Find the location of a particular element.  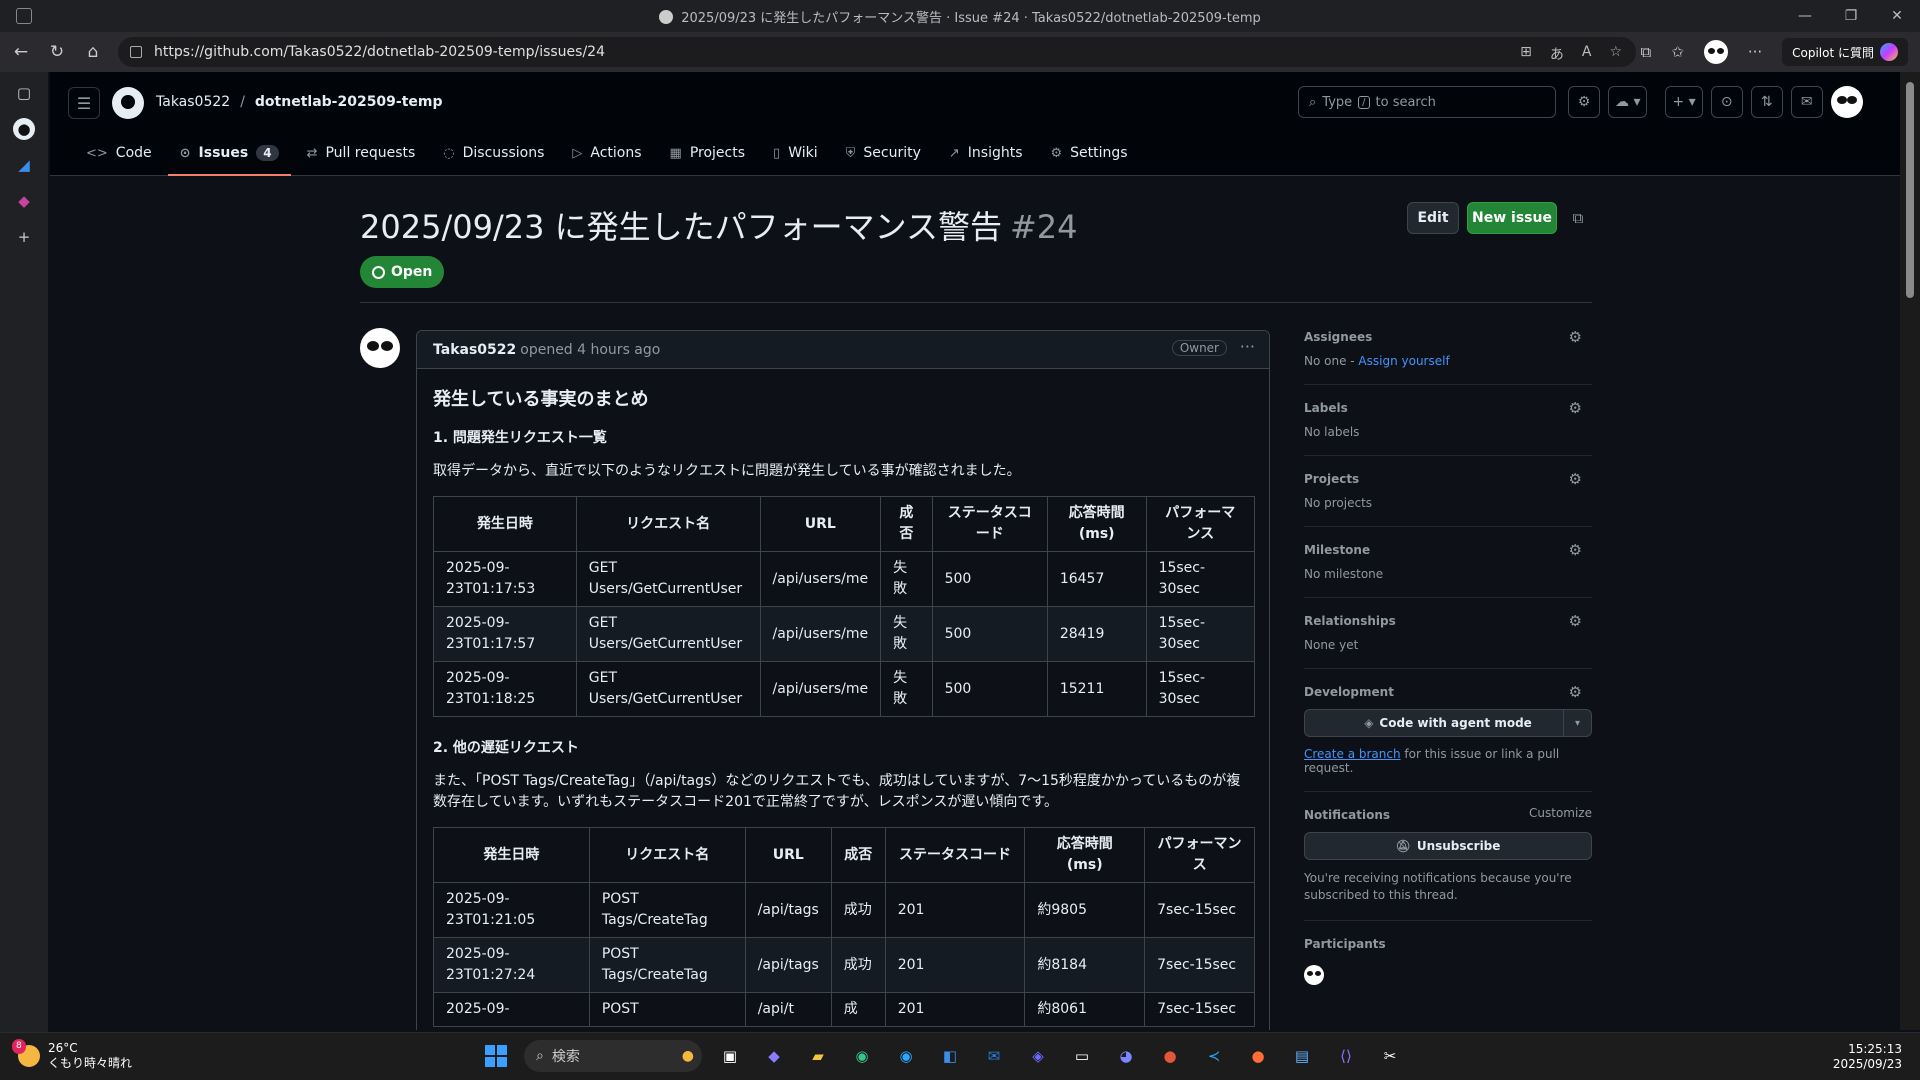

restore-button: ❐ is located at coordinates (1851, 16).